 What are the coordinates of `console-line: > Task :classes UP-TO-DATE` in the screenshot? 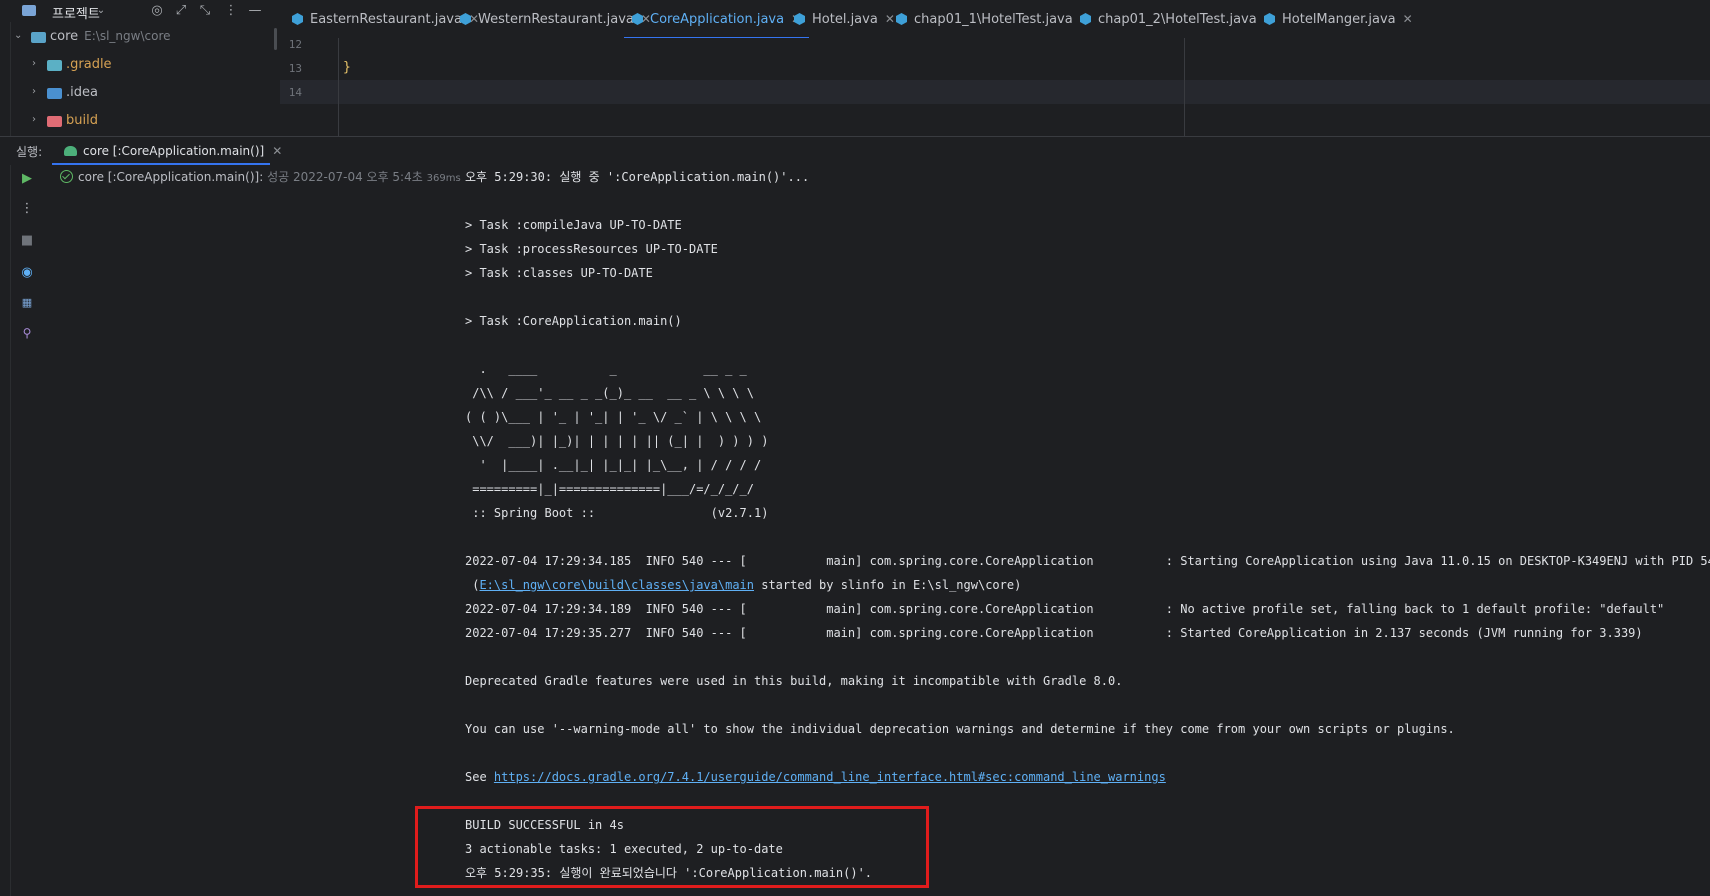 It's located at (559, 273).